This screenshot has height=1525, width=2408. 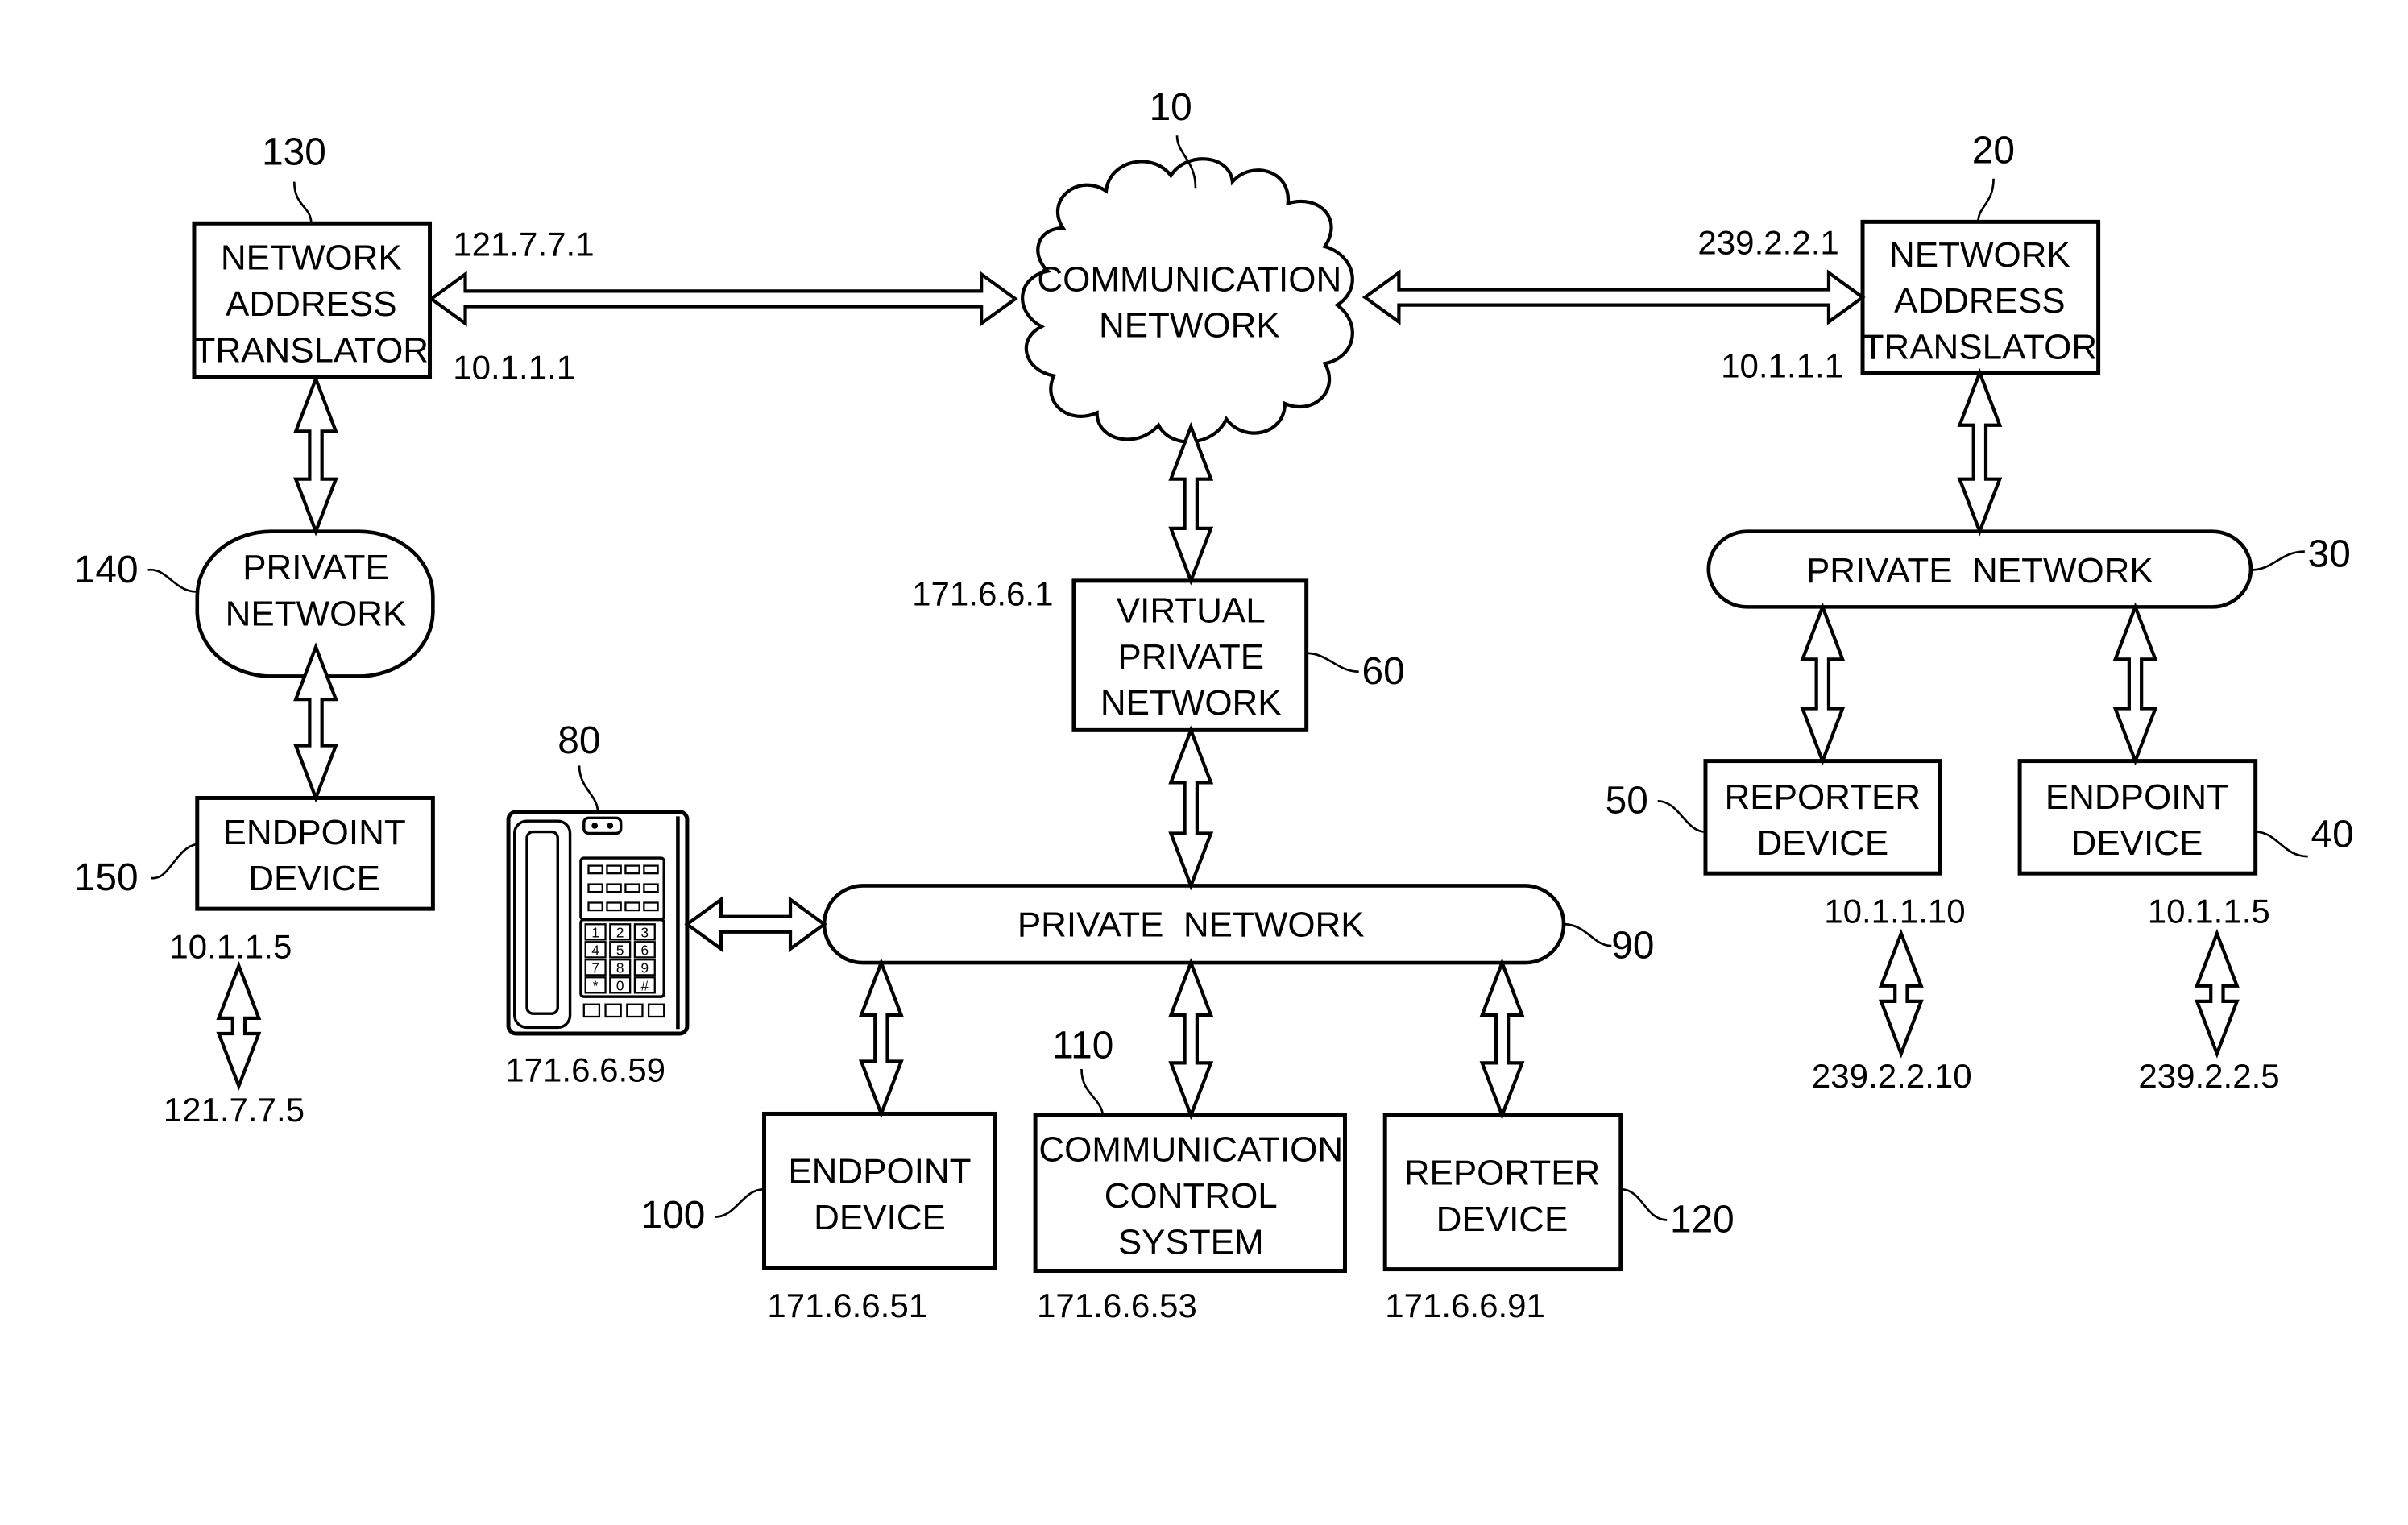 I want to click on ip-address: 239.2.2.1, so click(x=1767, y=243).